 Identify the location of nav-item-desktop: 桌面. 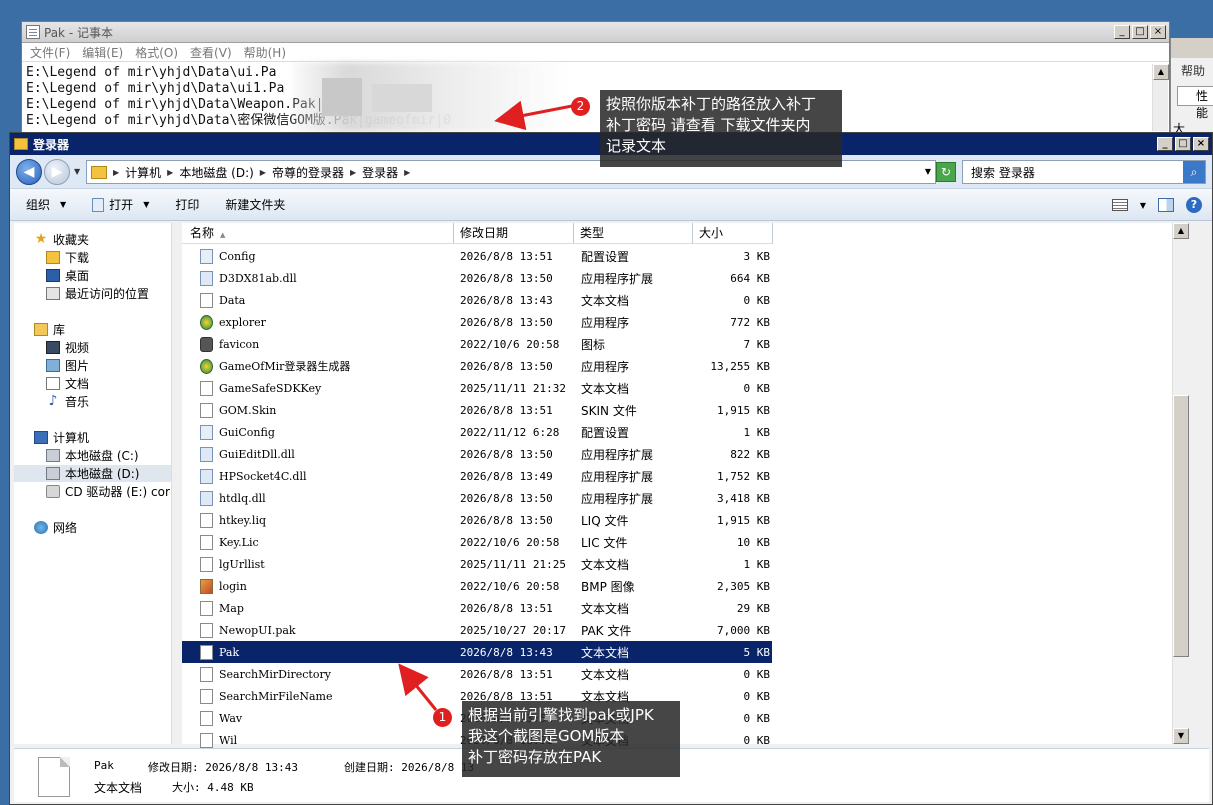
(67, 275).